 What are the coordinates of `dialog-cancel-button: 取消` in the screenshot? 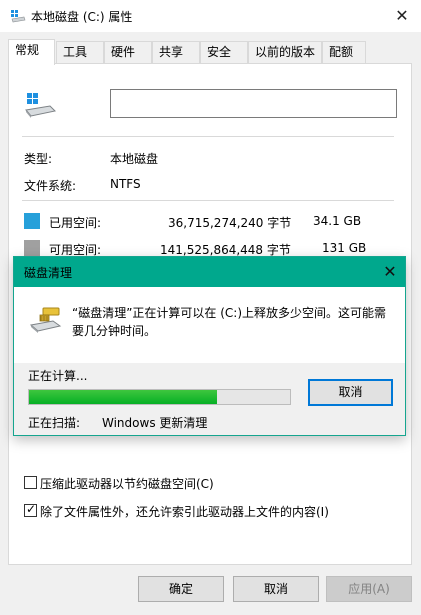 It's located at (350, 392).